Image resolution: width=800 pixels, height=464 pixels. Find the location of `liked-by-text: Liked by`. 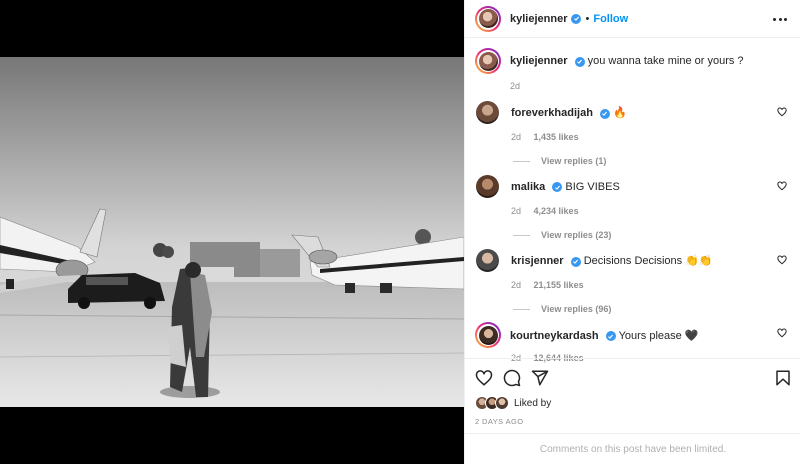

liked-by-text: Liked by is located at coordinates (532, 403).